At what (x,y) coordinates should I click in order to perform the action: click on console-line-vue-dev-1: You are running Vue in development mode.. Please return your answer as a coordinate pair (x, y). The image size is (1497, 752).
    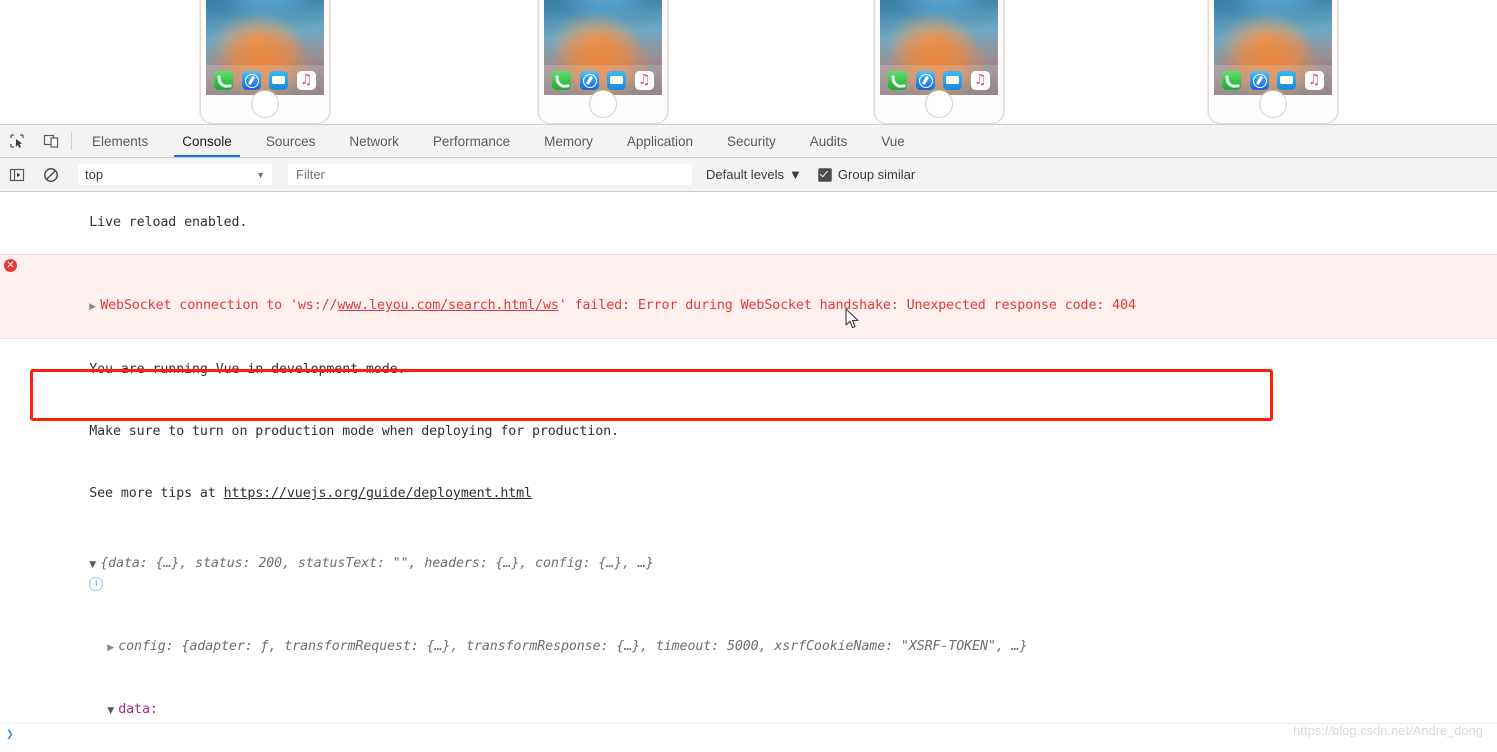
    Looking at the image, I should click on (748, 370).